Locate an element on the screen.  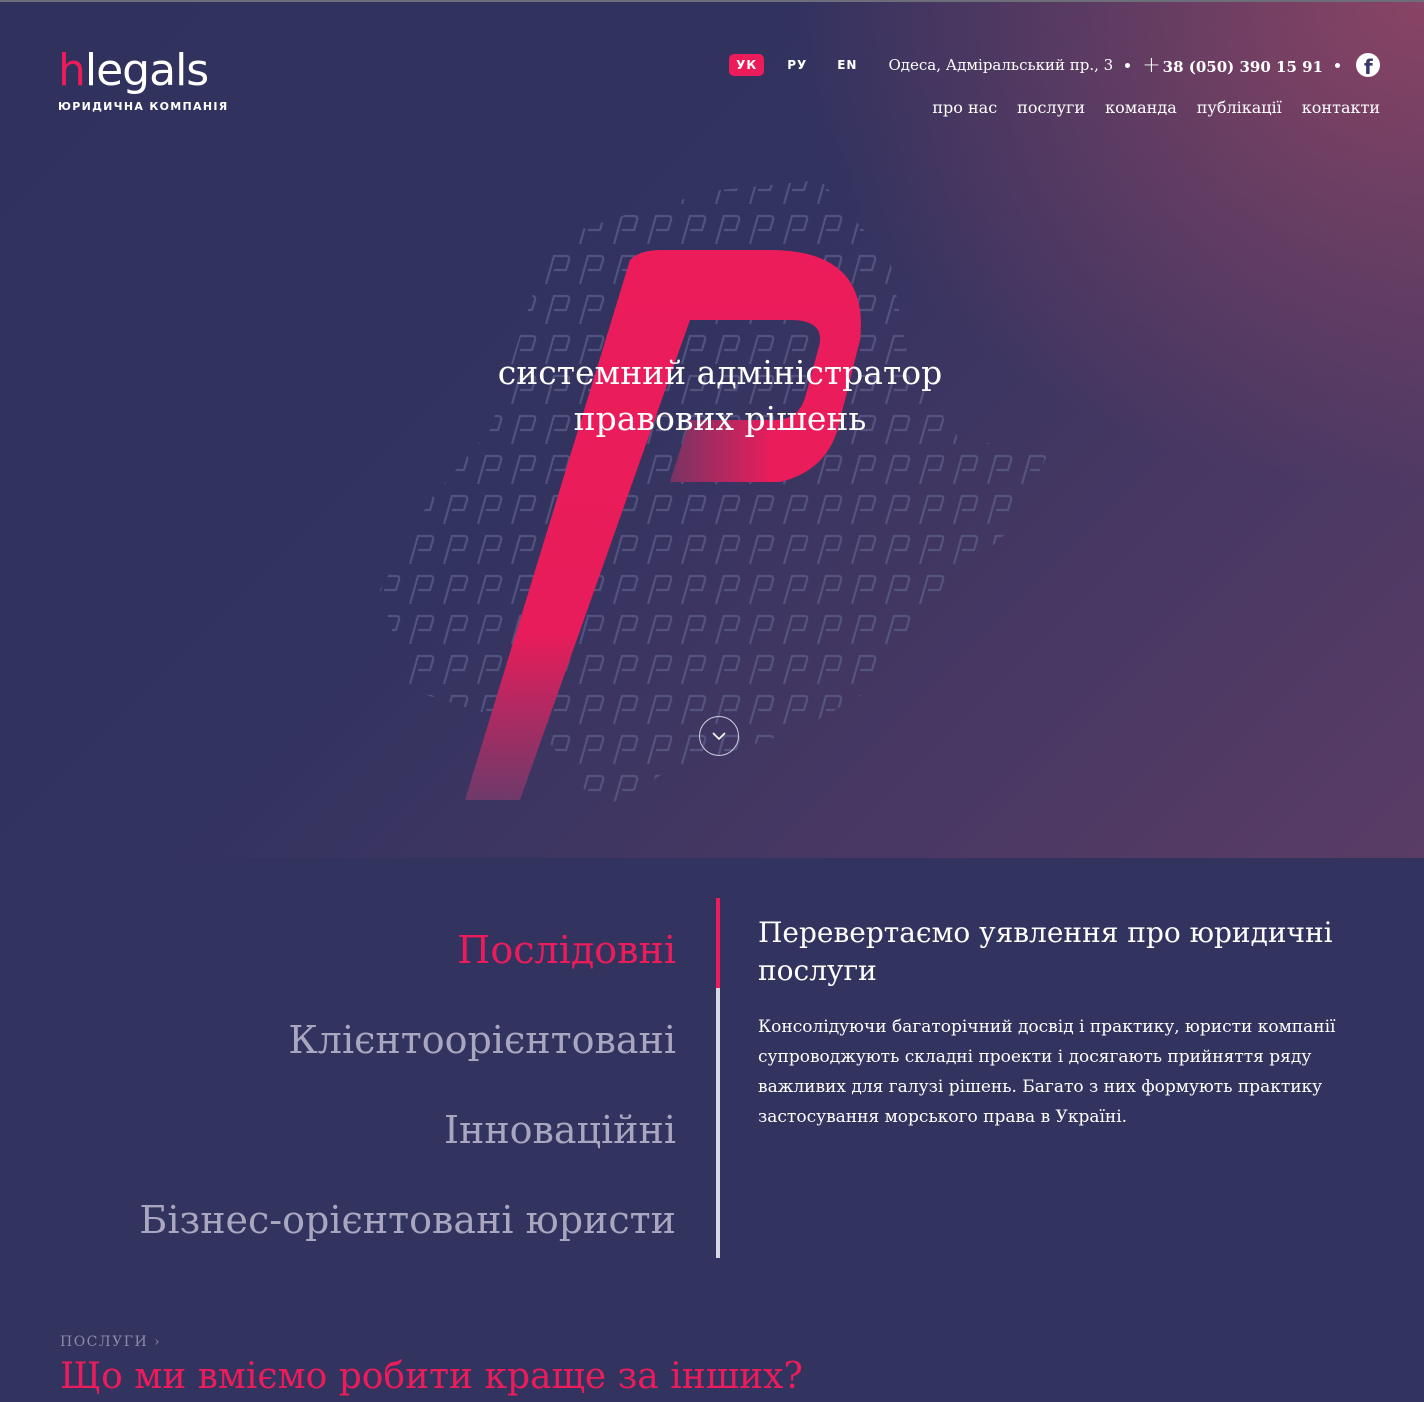
logo: hlegals ЮРИДИЧНА КОМПАНІЯ is located at coordinates (143, 80).